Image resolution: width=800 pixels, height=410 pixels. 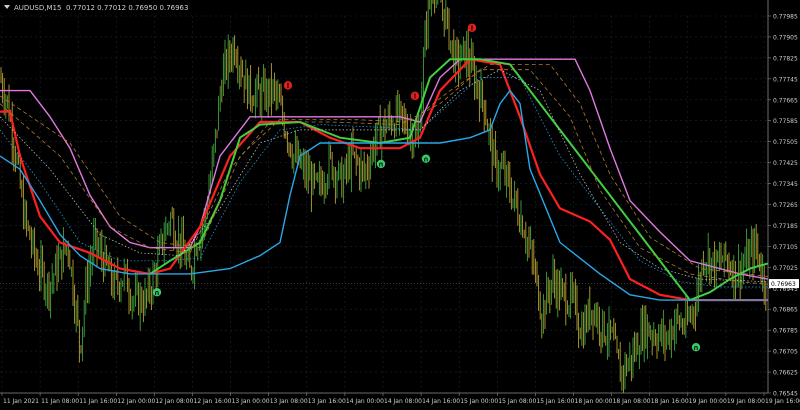 What do you see at coordinates (365, 401) in the screenshot?
I see `time-tick-label: 14 Jan 00:00` at bounding box center [365, 401].